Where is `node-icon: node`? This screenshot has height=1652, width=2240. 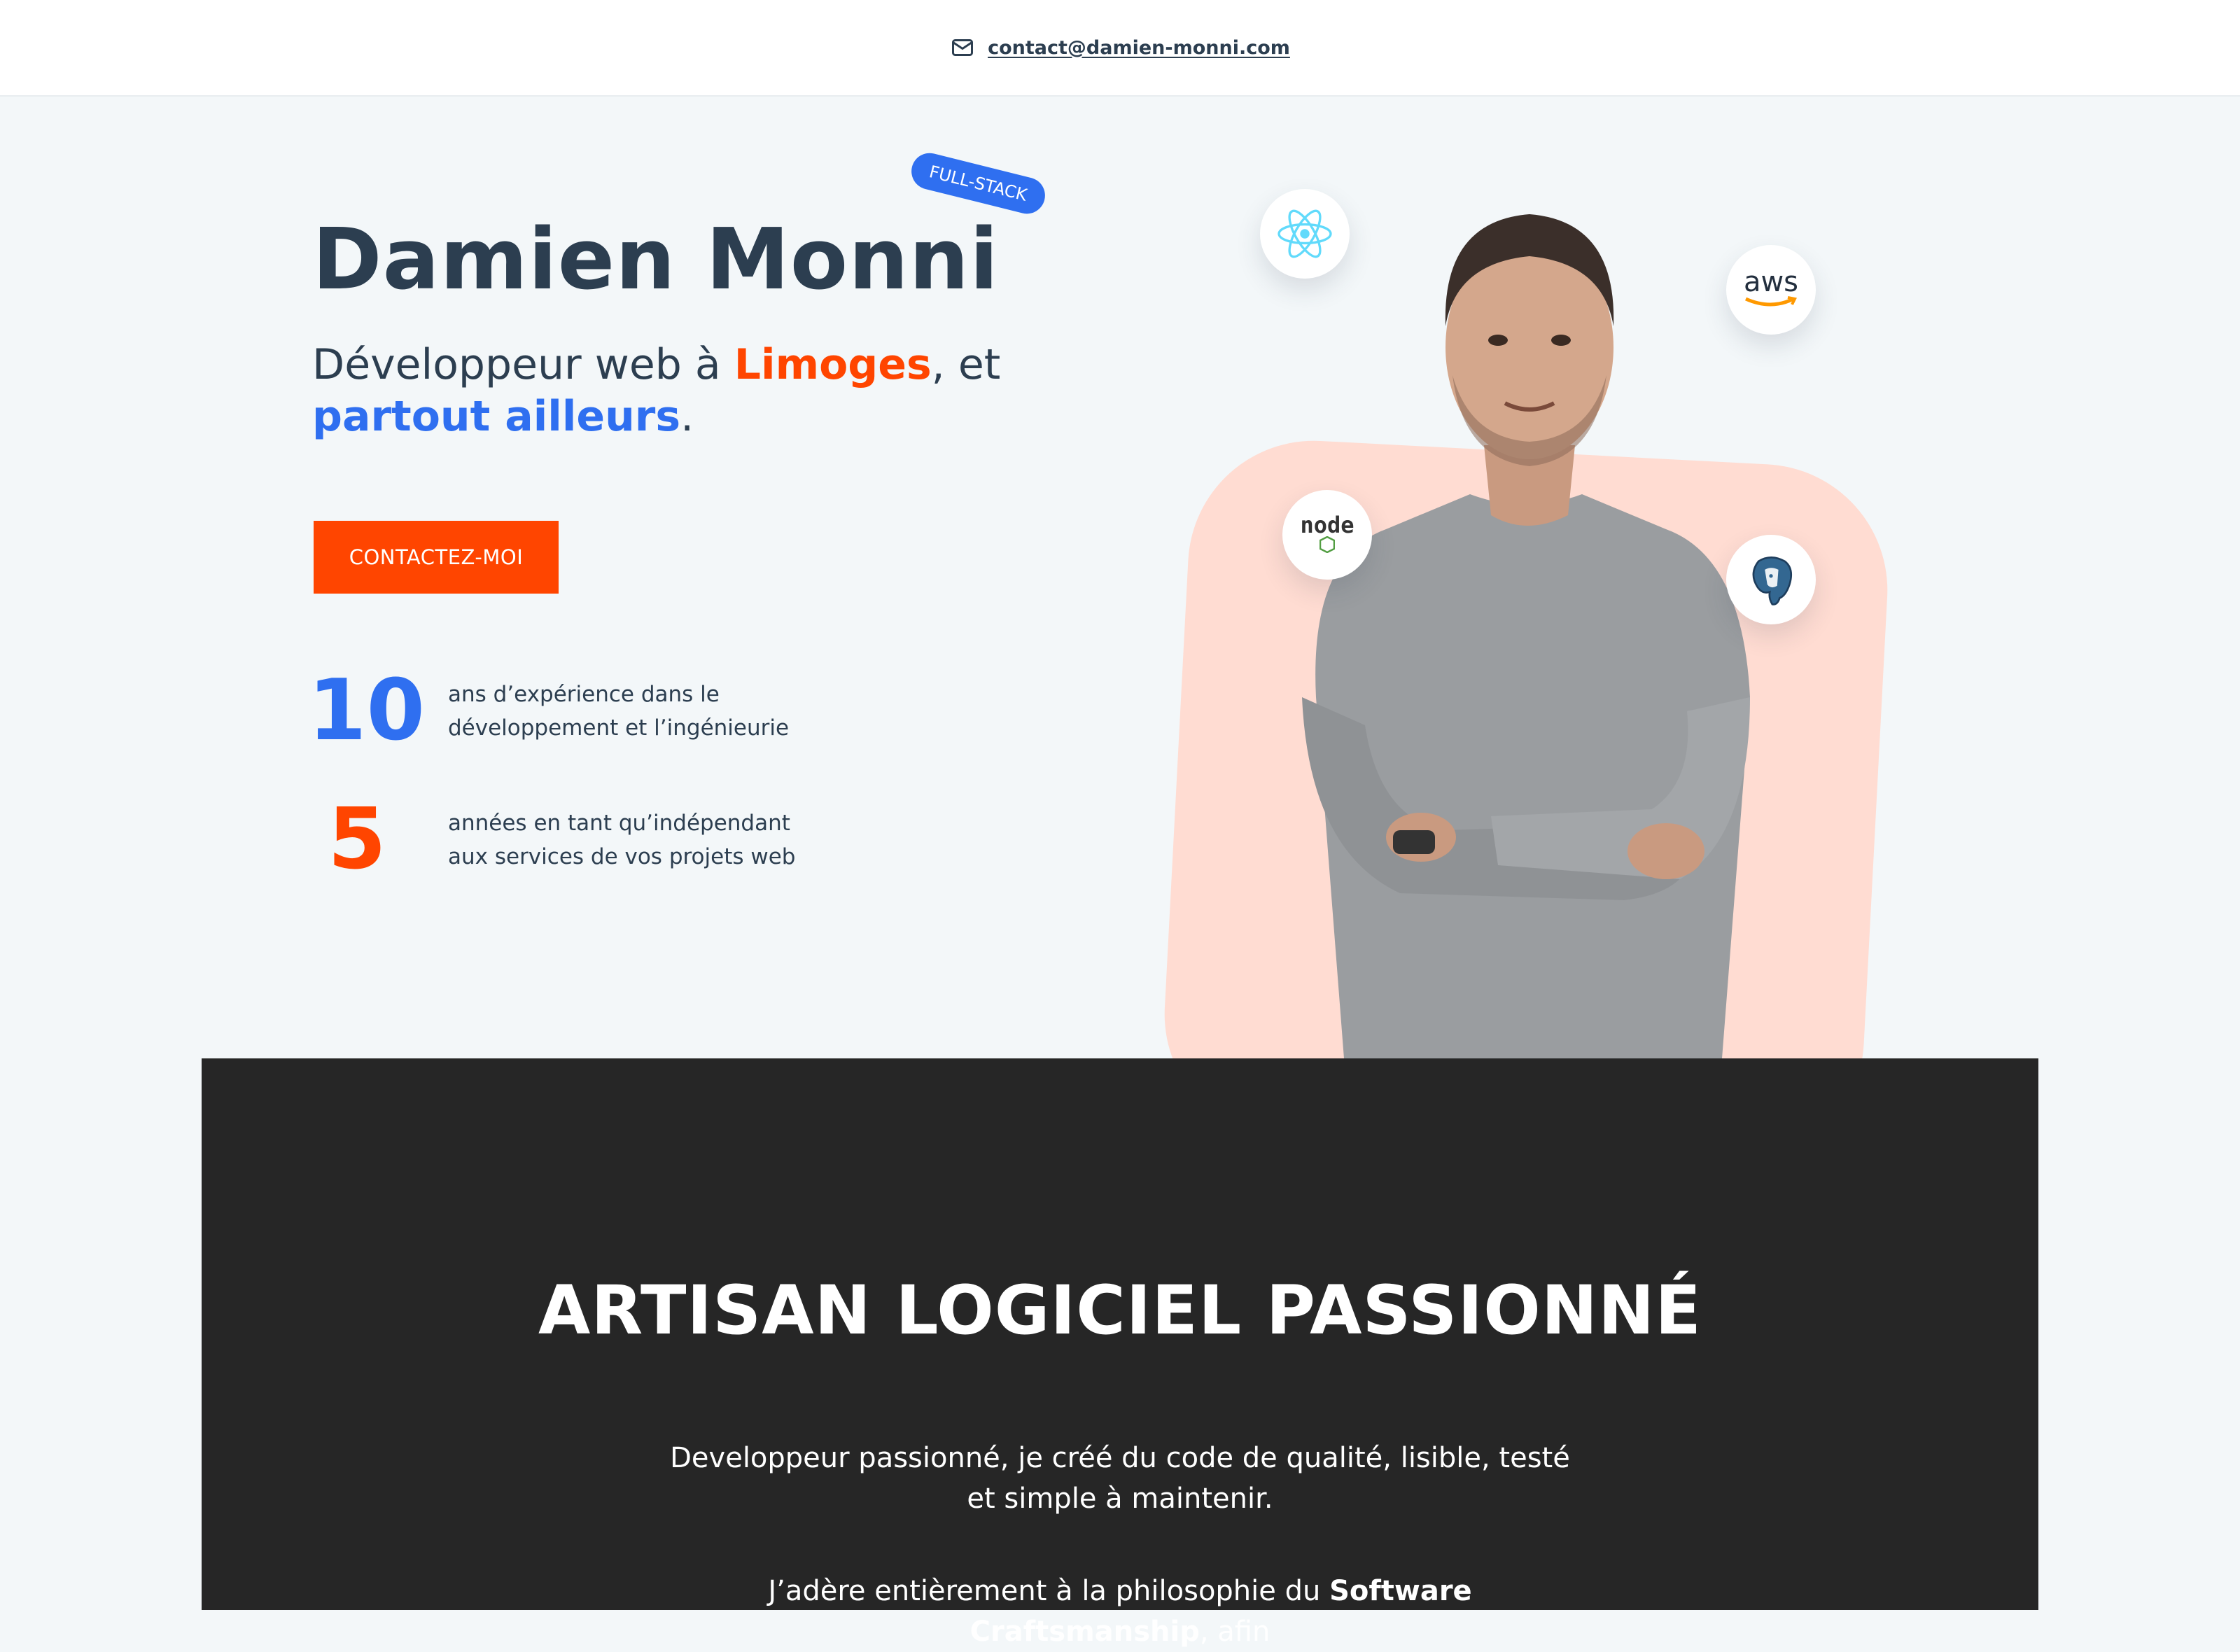 node-icon: node is located at coordinates (1327, 535).